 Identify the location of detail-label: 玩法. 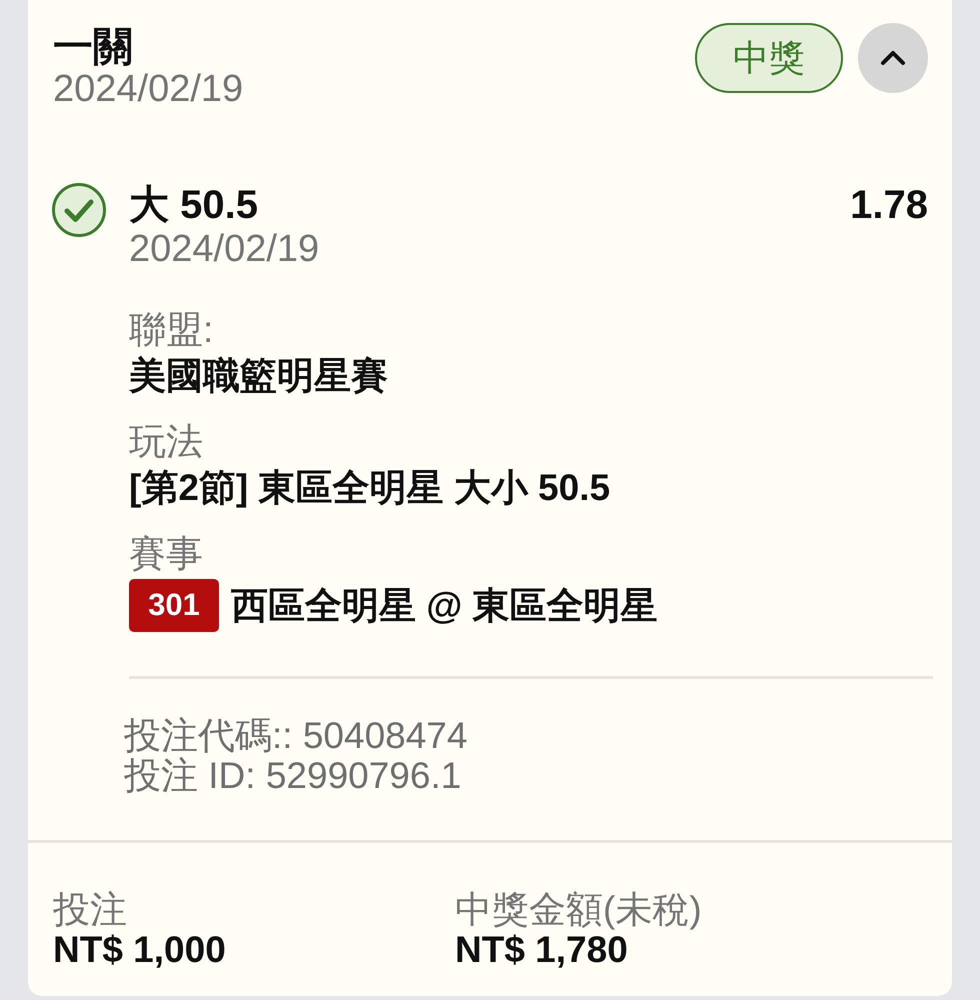
(166, 442).